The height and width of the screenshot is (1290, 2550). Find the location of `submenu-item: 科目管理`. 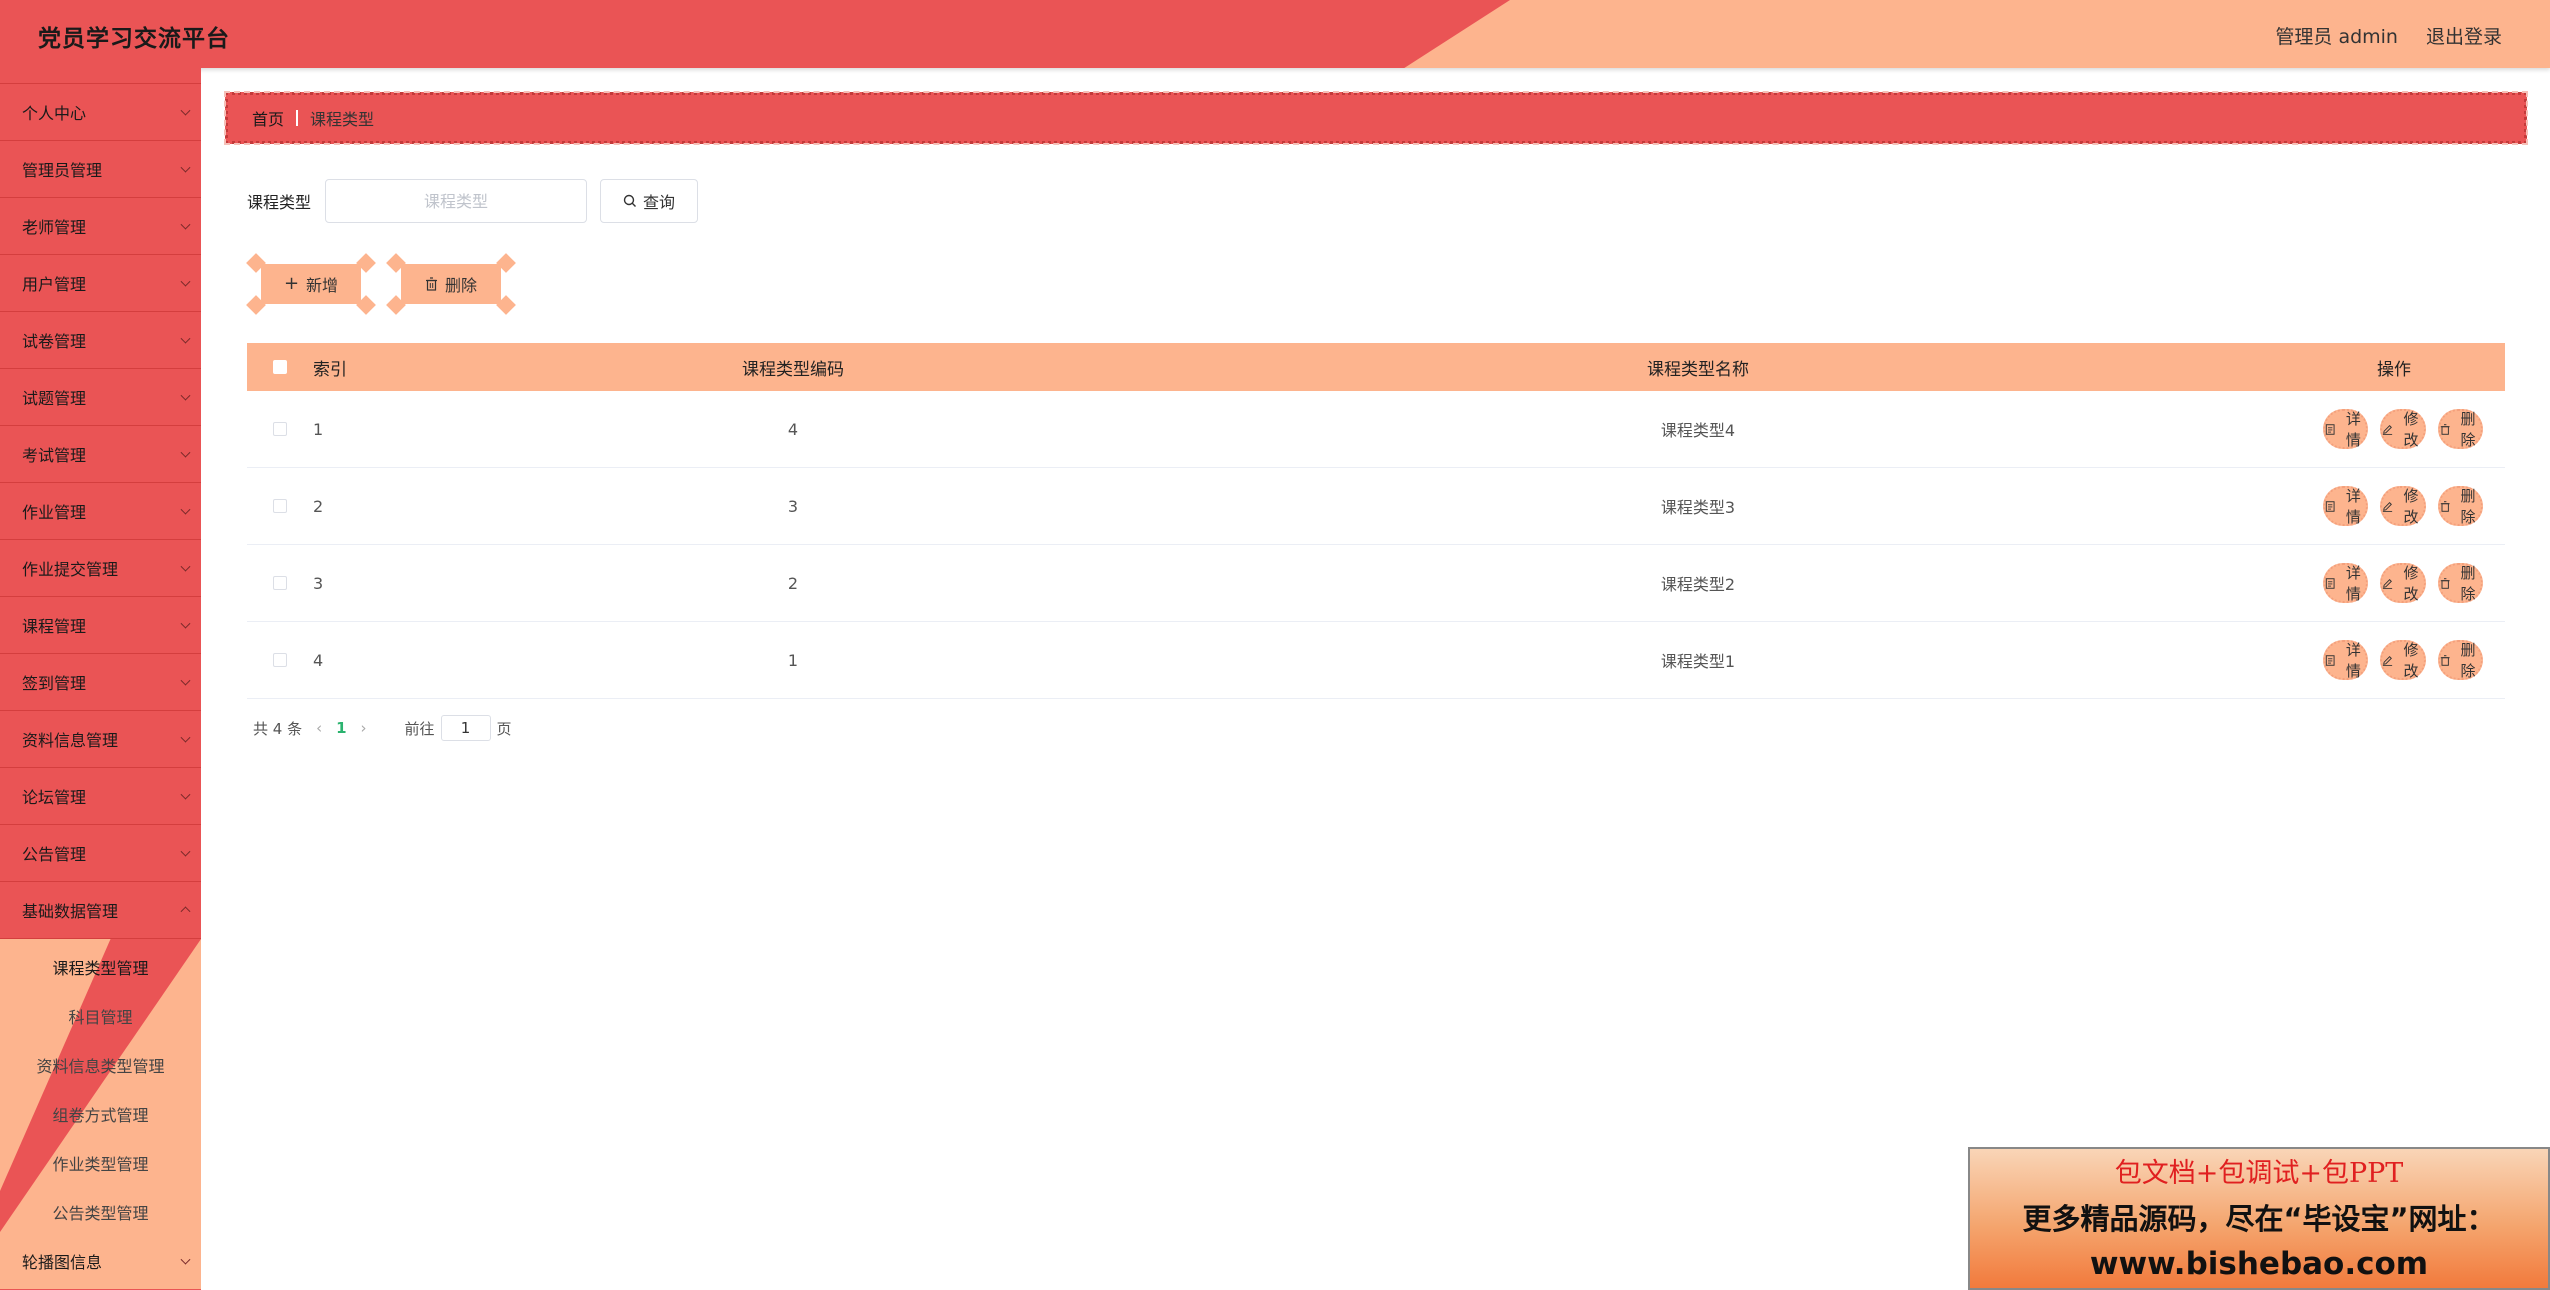

submenu-item: 科目管理 is located at coordinates (100, 1015).